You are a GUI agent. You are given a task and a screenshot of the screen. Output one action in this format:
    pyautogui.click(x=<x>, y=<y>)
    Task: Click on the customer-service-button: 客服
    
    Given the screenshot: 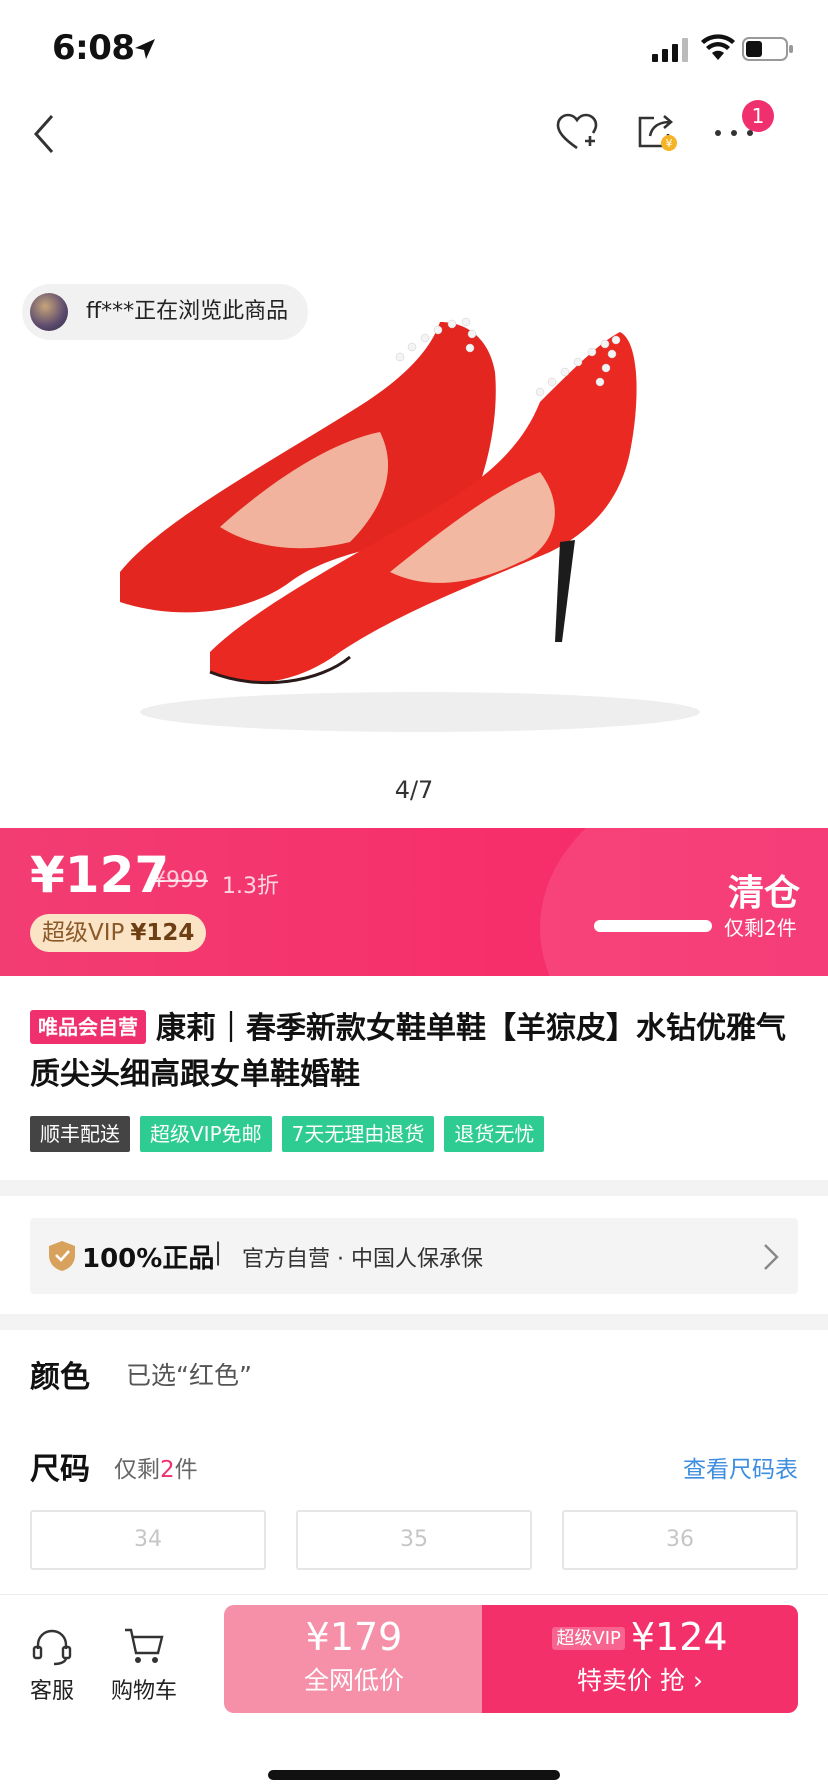 What is the action you would take?
    pyautogui.click(x=52, y=1665)
    